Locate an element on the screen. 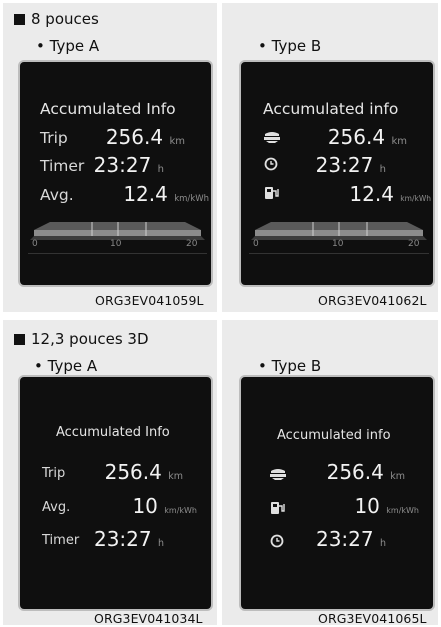 The width and height of the screenshot is (441, 627). heading-text: 12,3 pouces 3D is located at coordinates (90, 339).